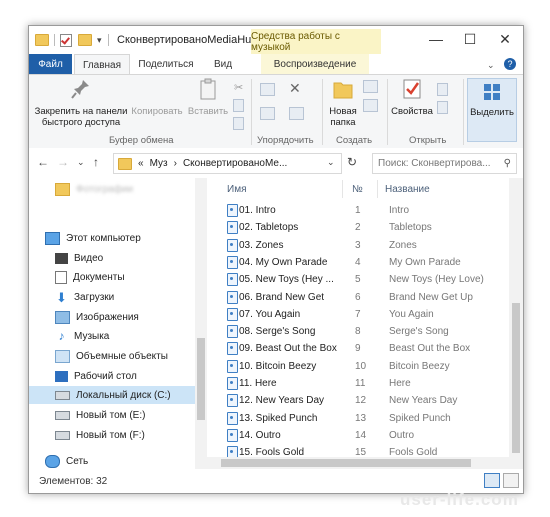  Describe the element at coordinates (357, 189) in the screenshot. I see `column-header-number: №` at that location.